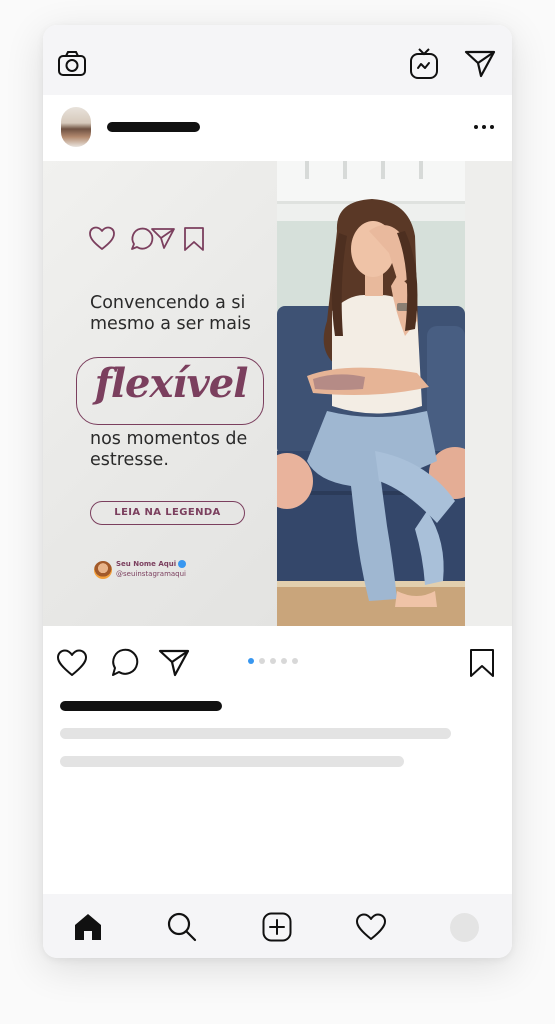 The width and height of the screenshot is (555, 1024). Describe the element at coordinates (141, 706) in the screenshot. I see `likes-placeholder` at that location.